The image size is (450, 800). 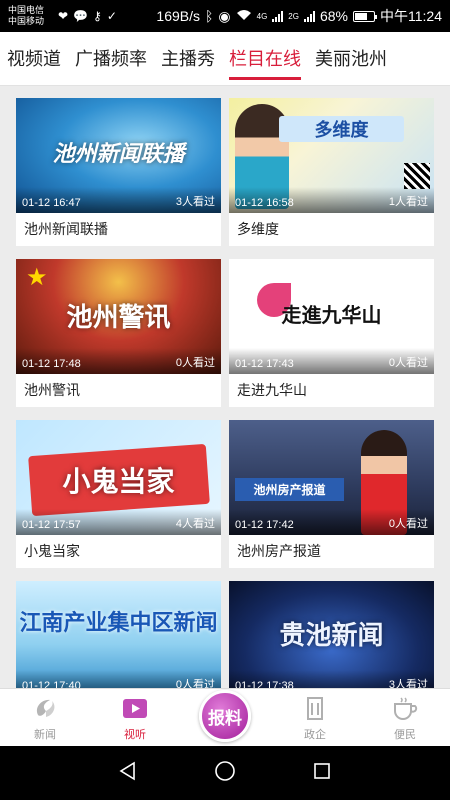 What do you see at coordinates (333, 16) in the screenshot?
I see `battery-percent: 68%` at bounding box center [333, 16].